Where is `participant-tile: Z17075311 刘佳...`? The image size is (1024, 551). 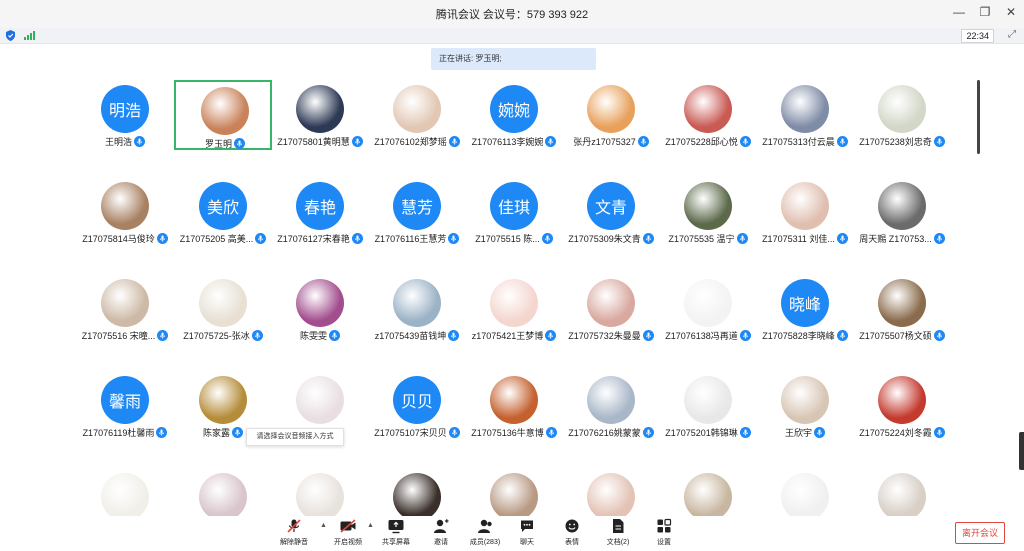 participant-tile: Z17075311 刘佳... is located at coordinates (805, 212).